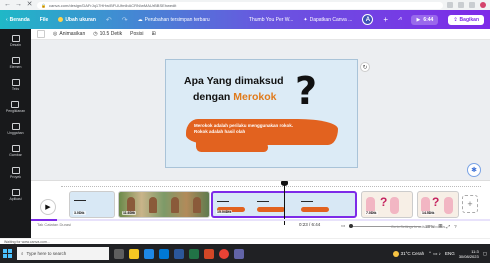 This screenshot has height=263, width=490. I want to click on star-icon, so click(450, 5).